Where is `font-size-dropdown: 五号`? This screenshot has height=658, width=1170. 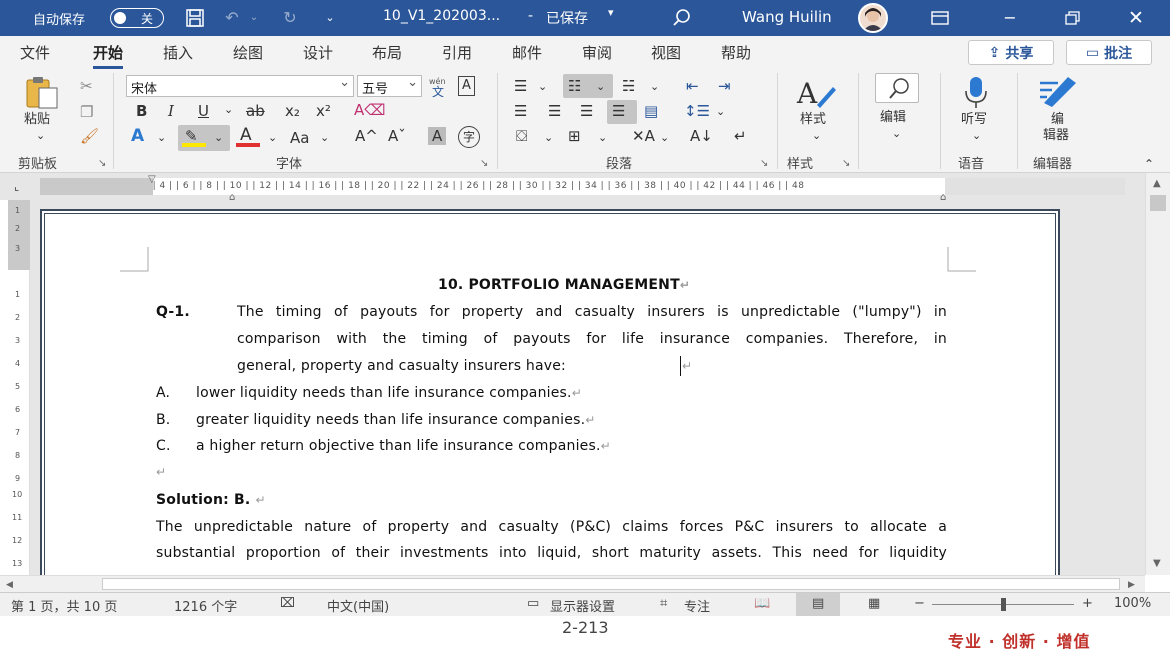
font-size-dropdown: 五号 is located at coordinates (389, 86).